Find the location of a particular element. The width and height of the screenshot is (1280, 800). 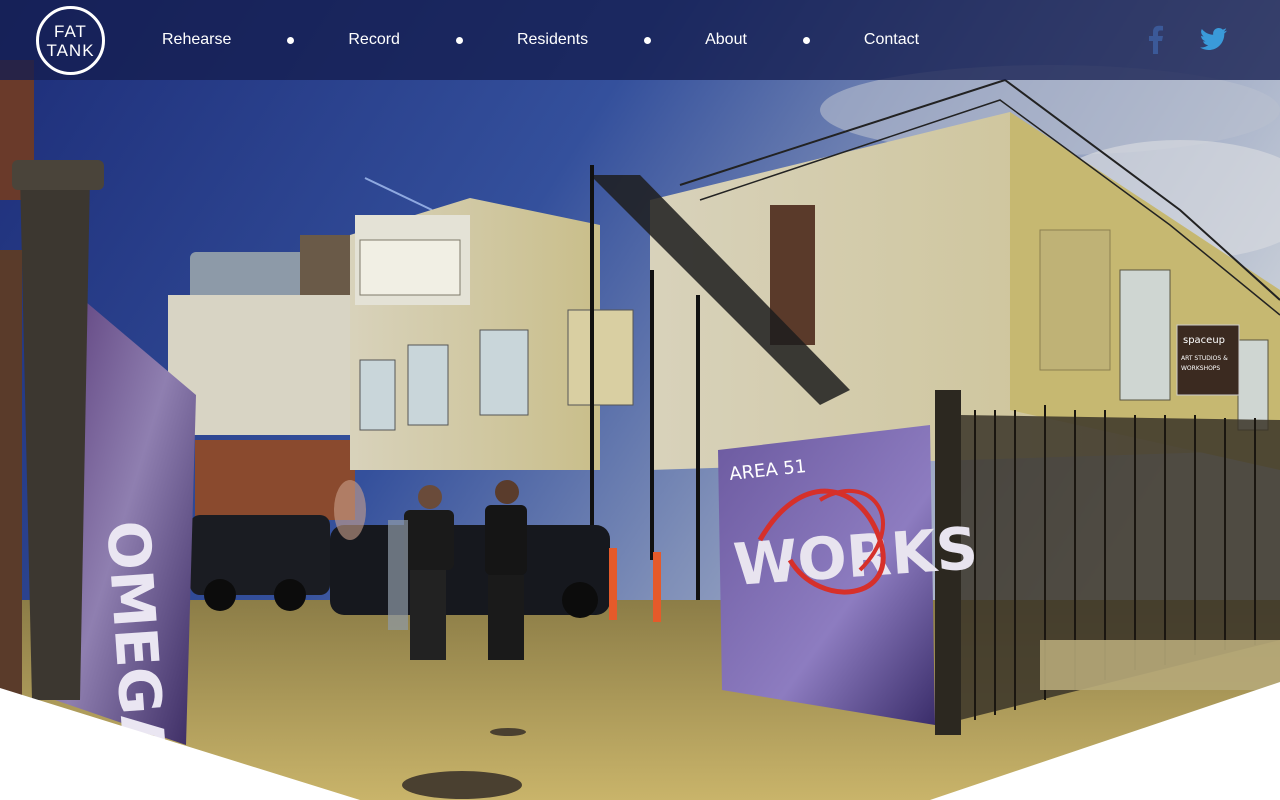

logo-line-1: FAT is located at coordinates (70, 31).